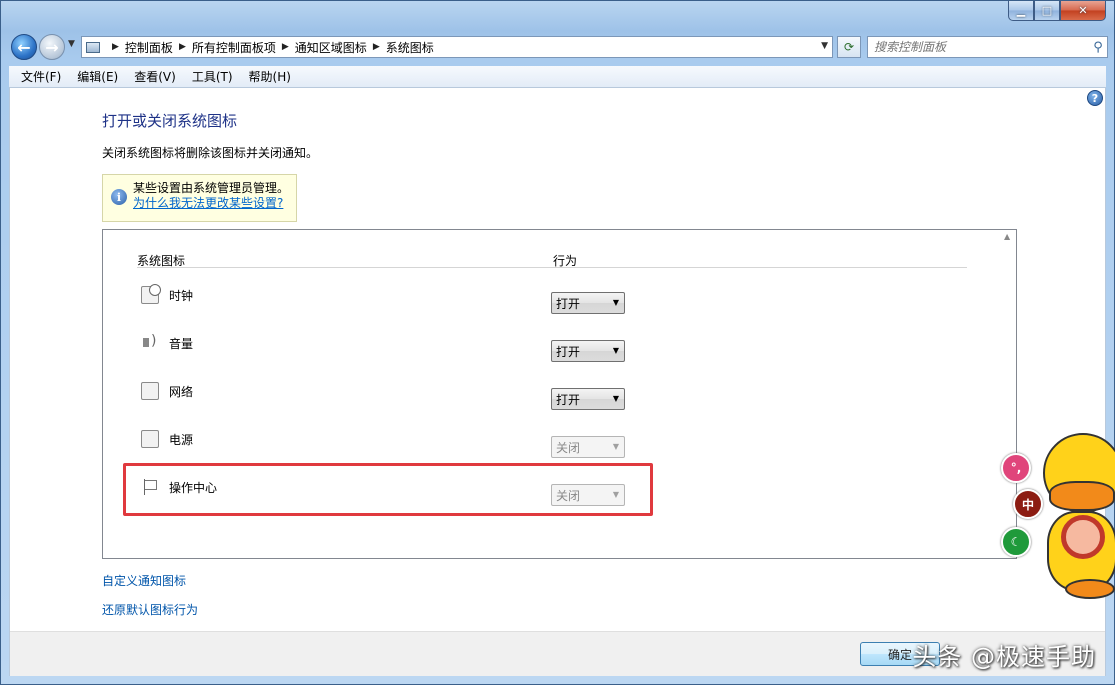 Image resolution: width=1115 pixels, height=685 pixels. What do you see at coordinates (565, 261) in the screenshot?
I see `column-header-behavior: 行为` at bounding box center [565, 261].